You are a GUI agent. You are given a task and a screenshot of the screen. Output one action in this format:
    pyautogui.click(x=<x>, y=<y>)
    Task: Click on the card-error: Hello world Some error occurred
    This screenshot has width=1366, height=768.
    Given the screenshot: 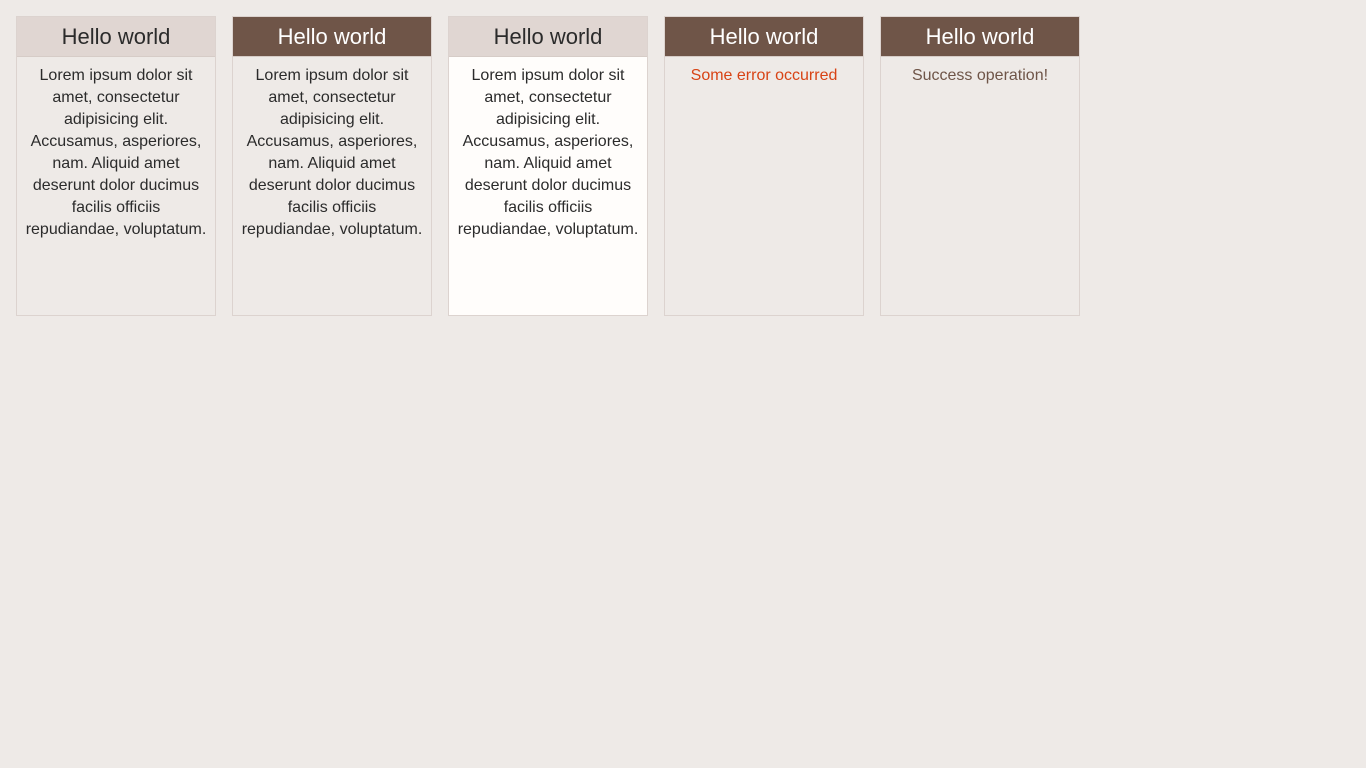 What is the action you would take?
    pyautogui.click(x=764, y=166)
    